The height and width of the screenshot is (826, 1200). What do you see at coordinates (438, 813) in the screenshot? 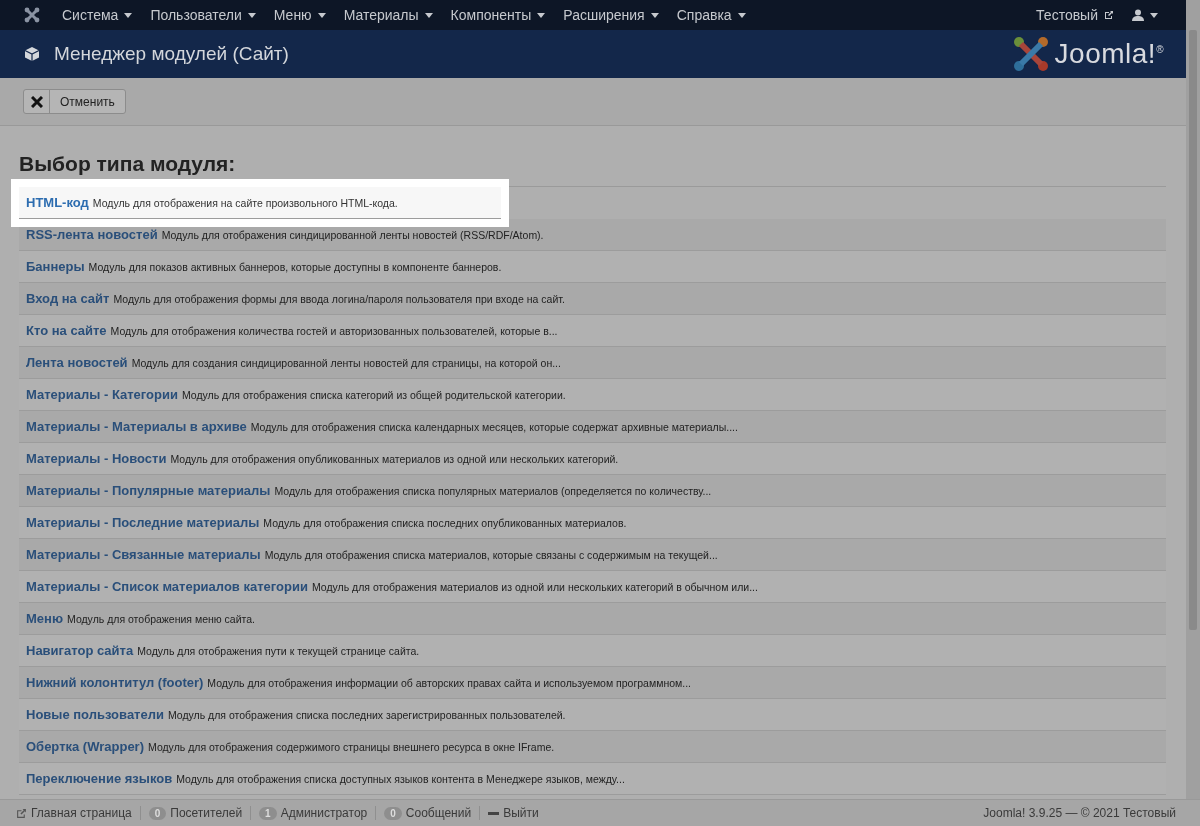
I see `counter-label: Сообщений` at bounding box center [438, 813].